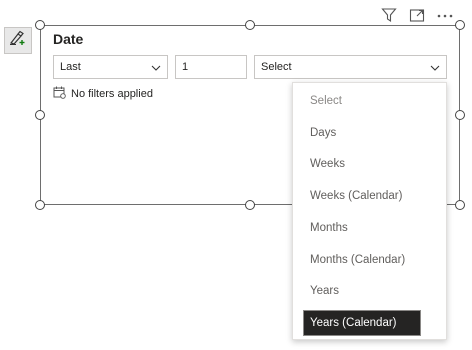 This screenshot has width=472, height=350. What do you see at coordinates (362, 228) in the screenshot?
I see `menu-item-months: Months` at bounding box center [362, 228].